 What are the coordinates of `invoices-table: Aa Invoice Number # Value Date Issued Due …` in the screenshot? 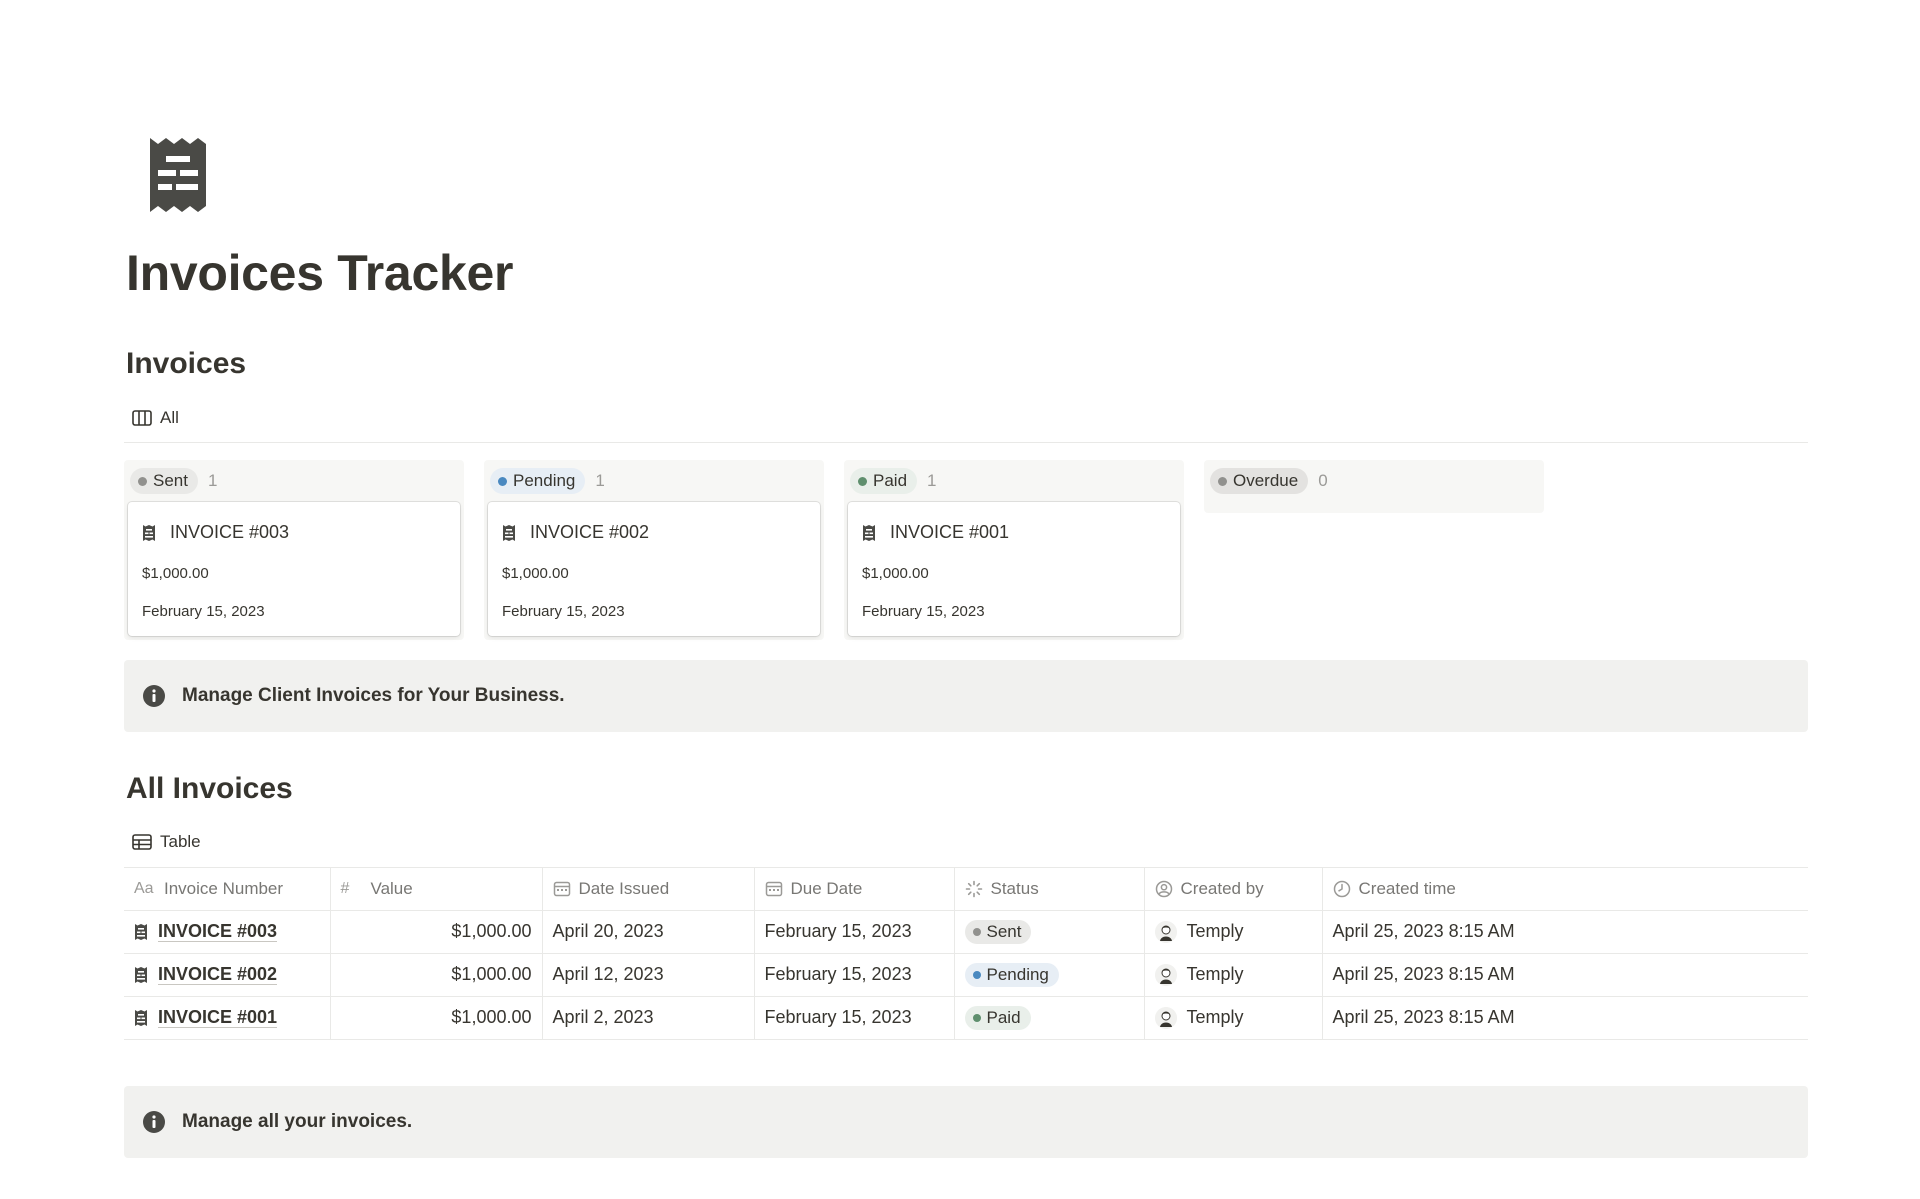 It's located at (966, 954).